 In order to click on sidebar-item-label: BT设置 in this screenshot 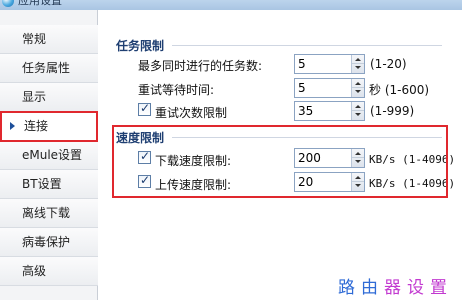, I will do `click(42, 184)`.